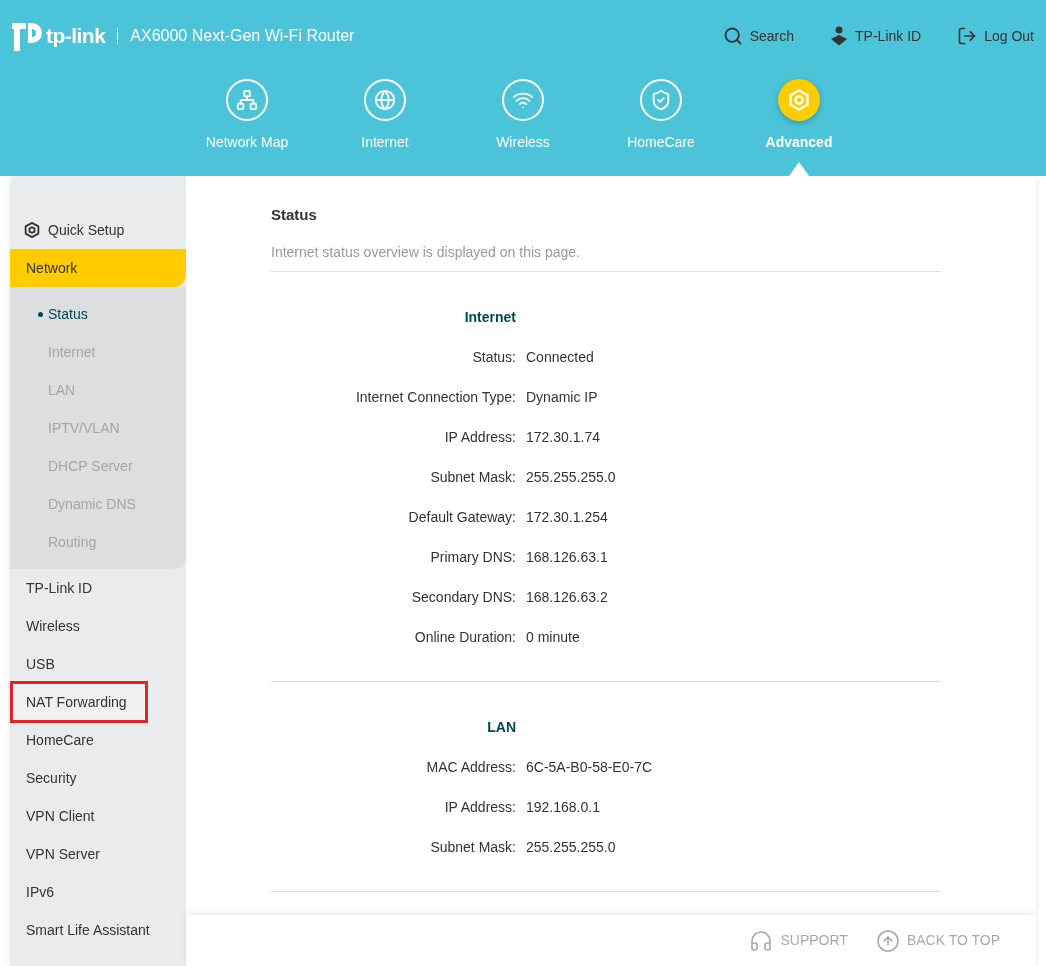  What do you see at coordinates (589, 767) in the screenshot?
I see `field-value: 6C-5A-B0-58-E0-7C` at bounding box center [589, 767].